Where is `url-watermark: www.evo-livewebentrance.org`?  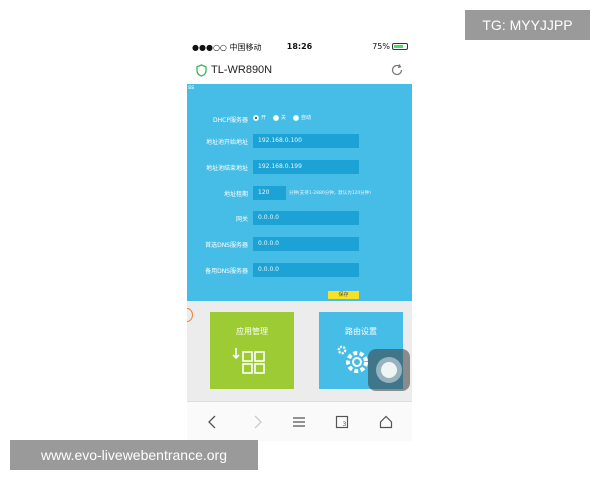
url-watermark: www.evo-livewebentrance.org is located at coordinates (134, 455).